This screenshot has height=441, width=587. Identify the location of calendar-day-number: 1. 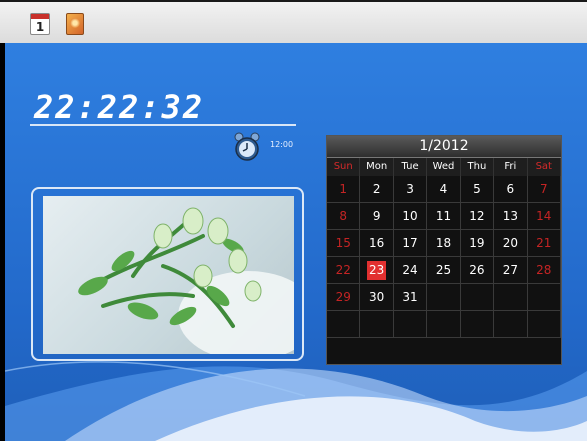
(343, 189).